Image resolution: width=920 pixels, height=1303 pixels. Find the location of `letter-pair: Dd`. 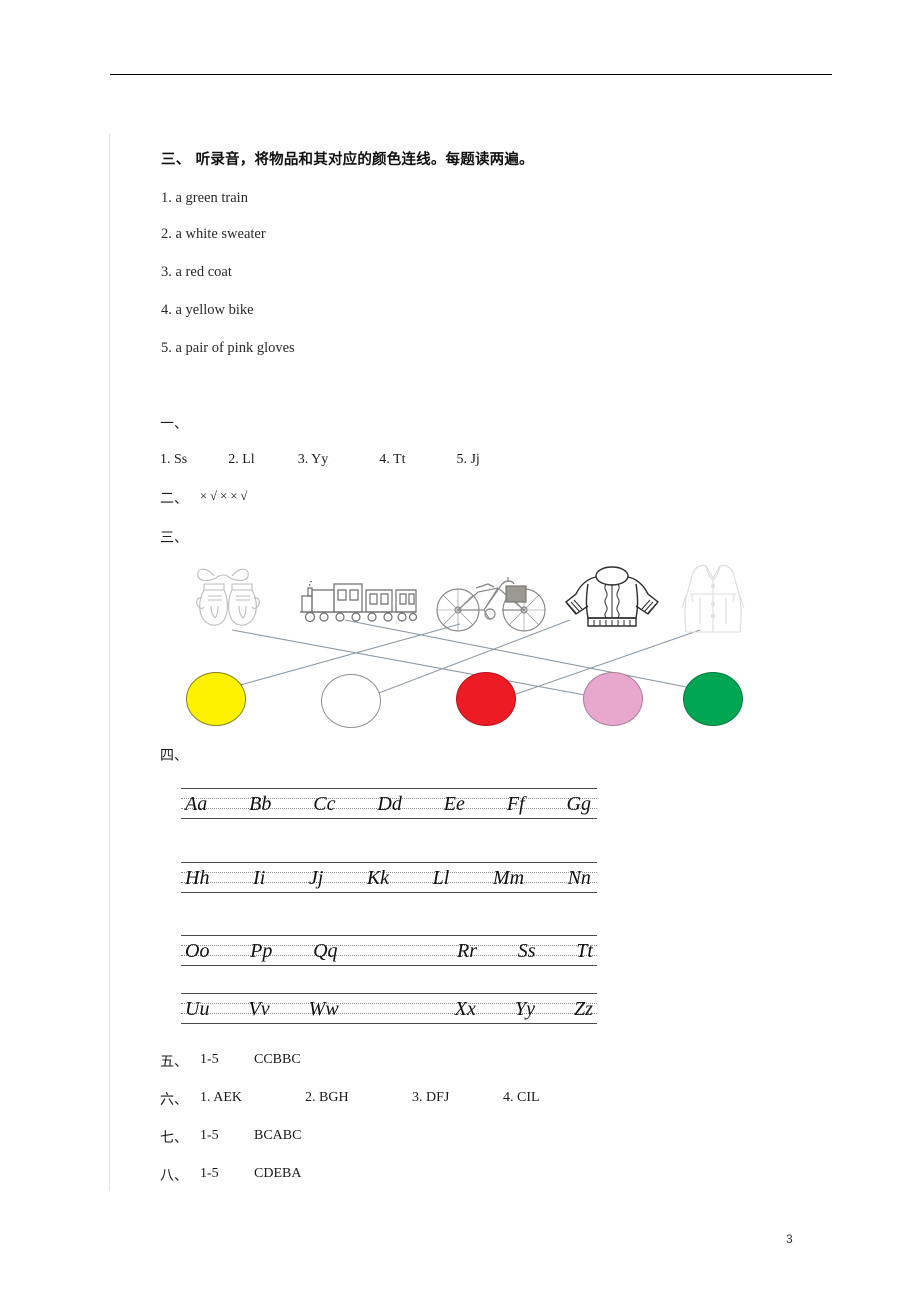

letter-pair: Dd is located at coordinates (389, 804).